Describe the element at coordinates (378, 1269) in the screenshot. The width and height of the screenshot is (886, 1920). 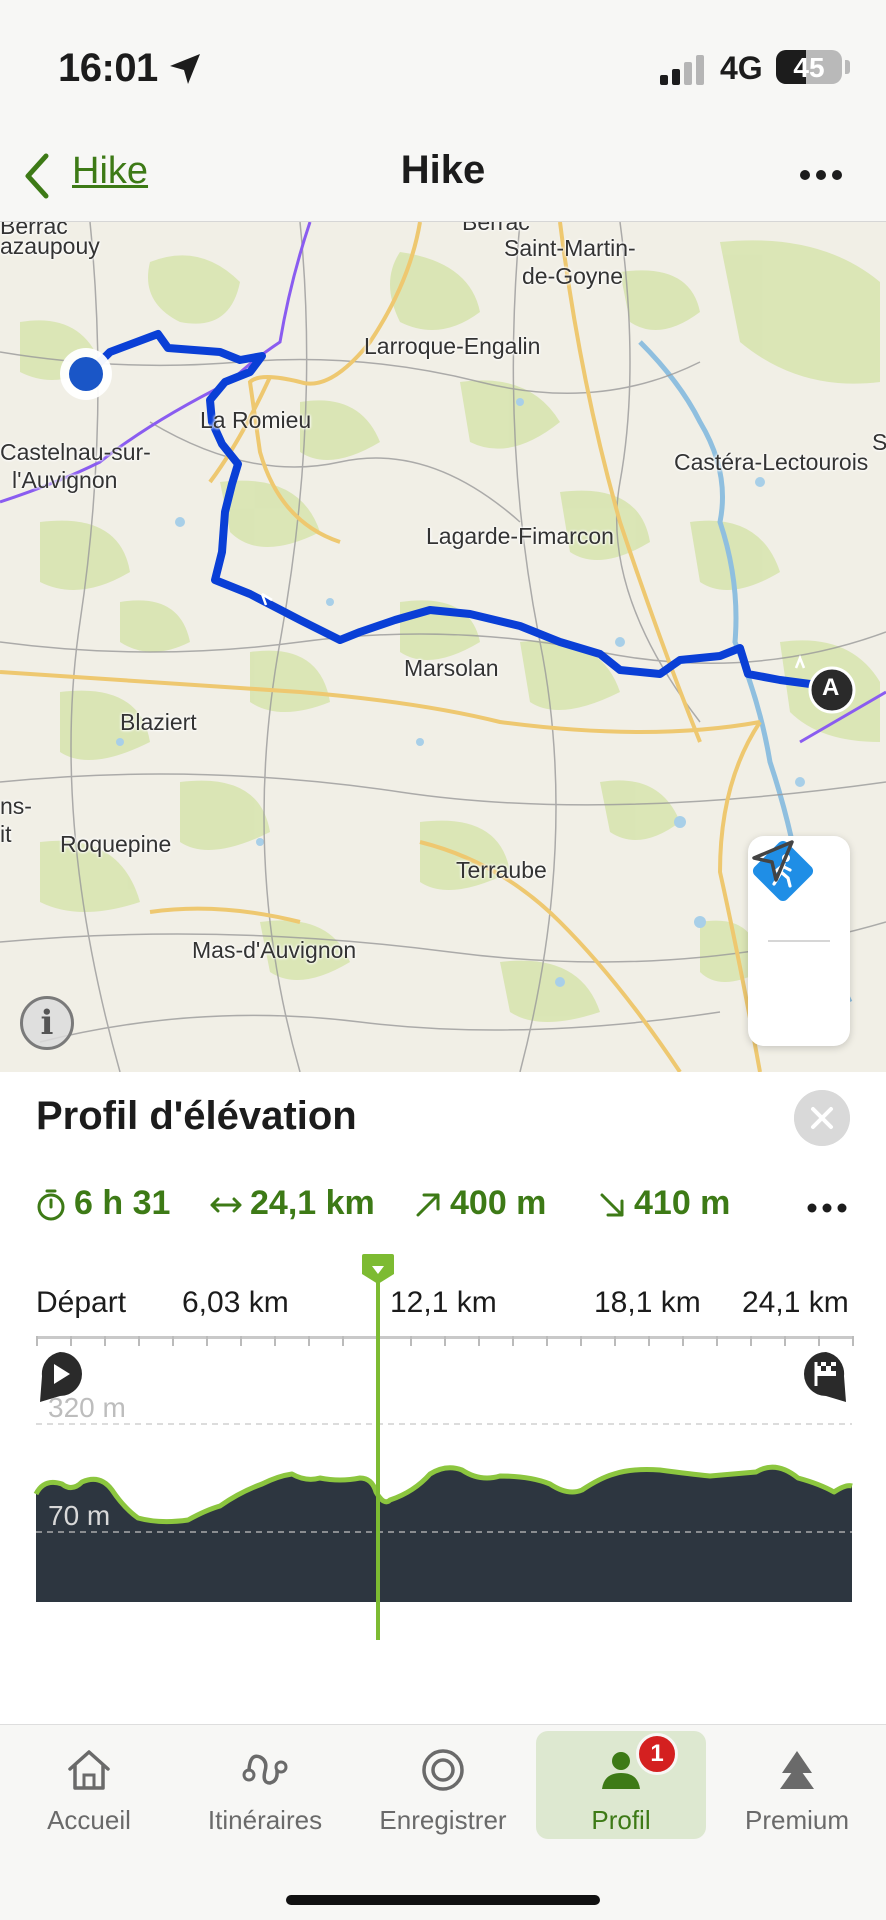
I see `scrubber-handle-icon` at that location.